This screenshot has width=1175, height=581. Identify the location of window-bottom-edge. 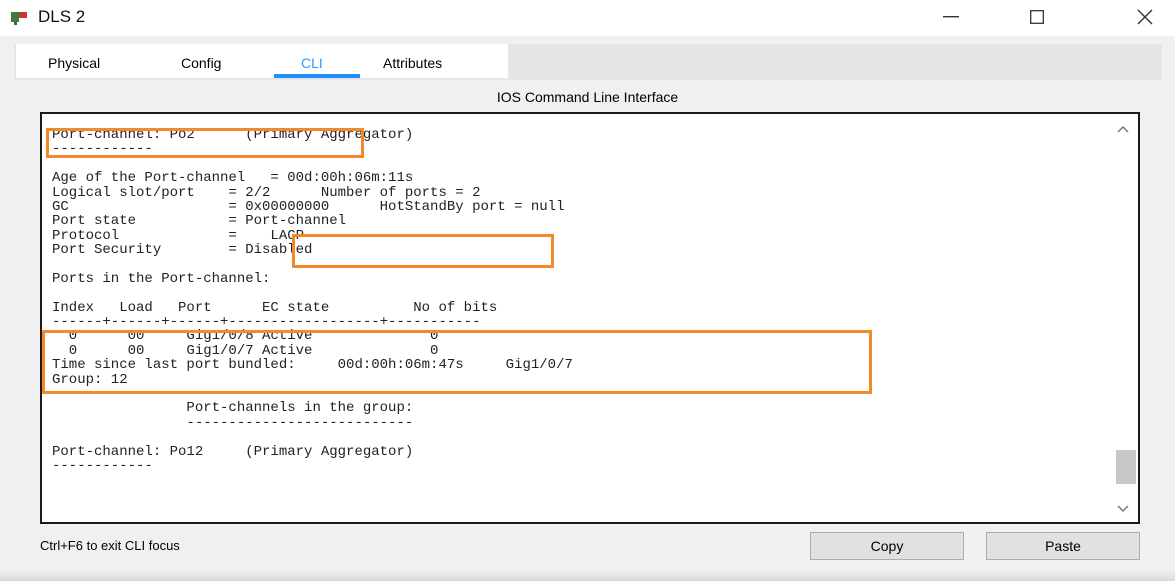
(587, 575).